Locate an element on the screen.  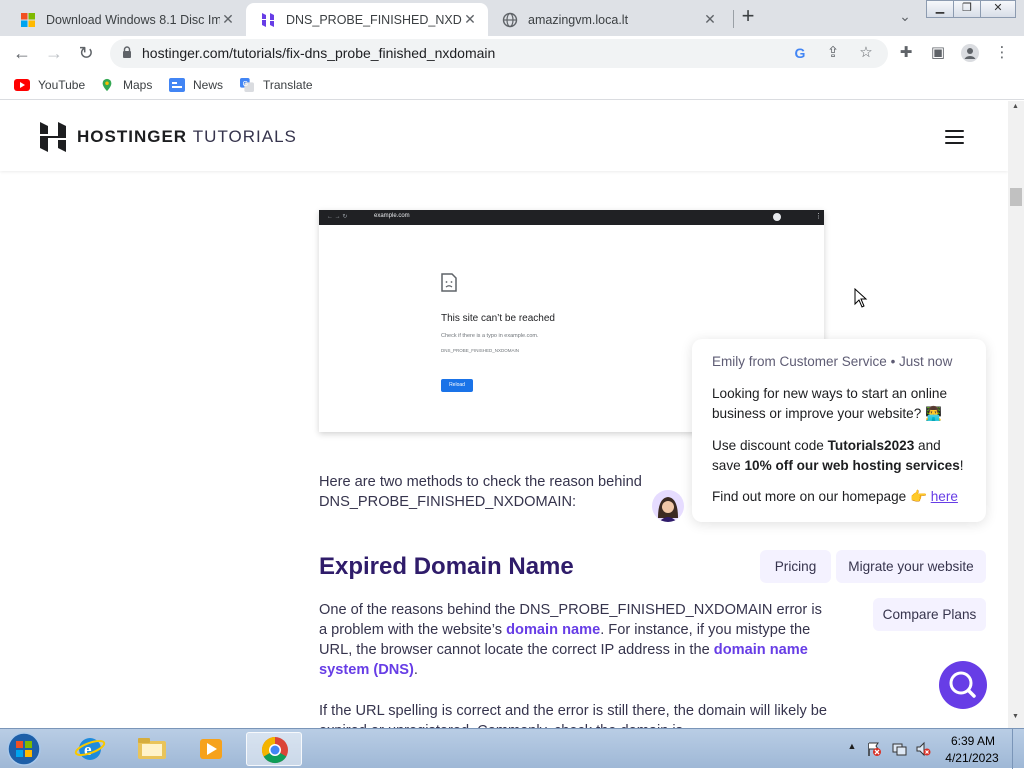
windows-start-orb-icon is located at coordinates (24, 749).